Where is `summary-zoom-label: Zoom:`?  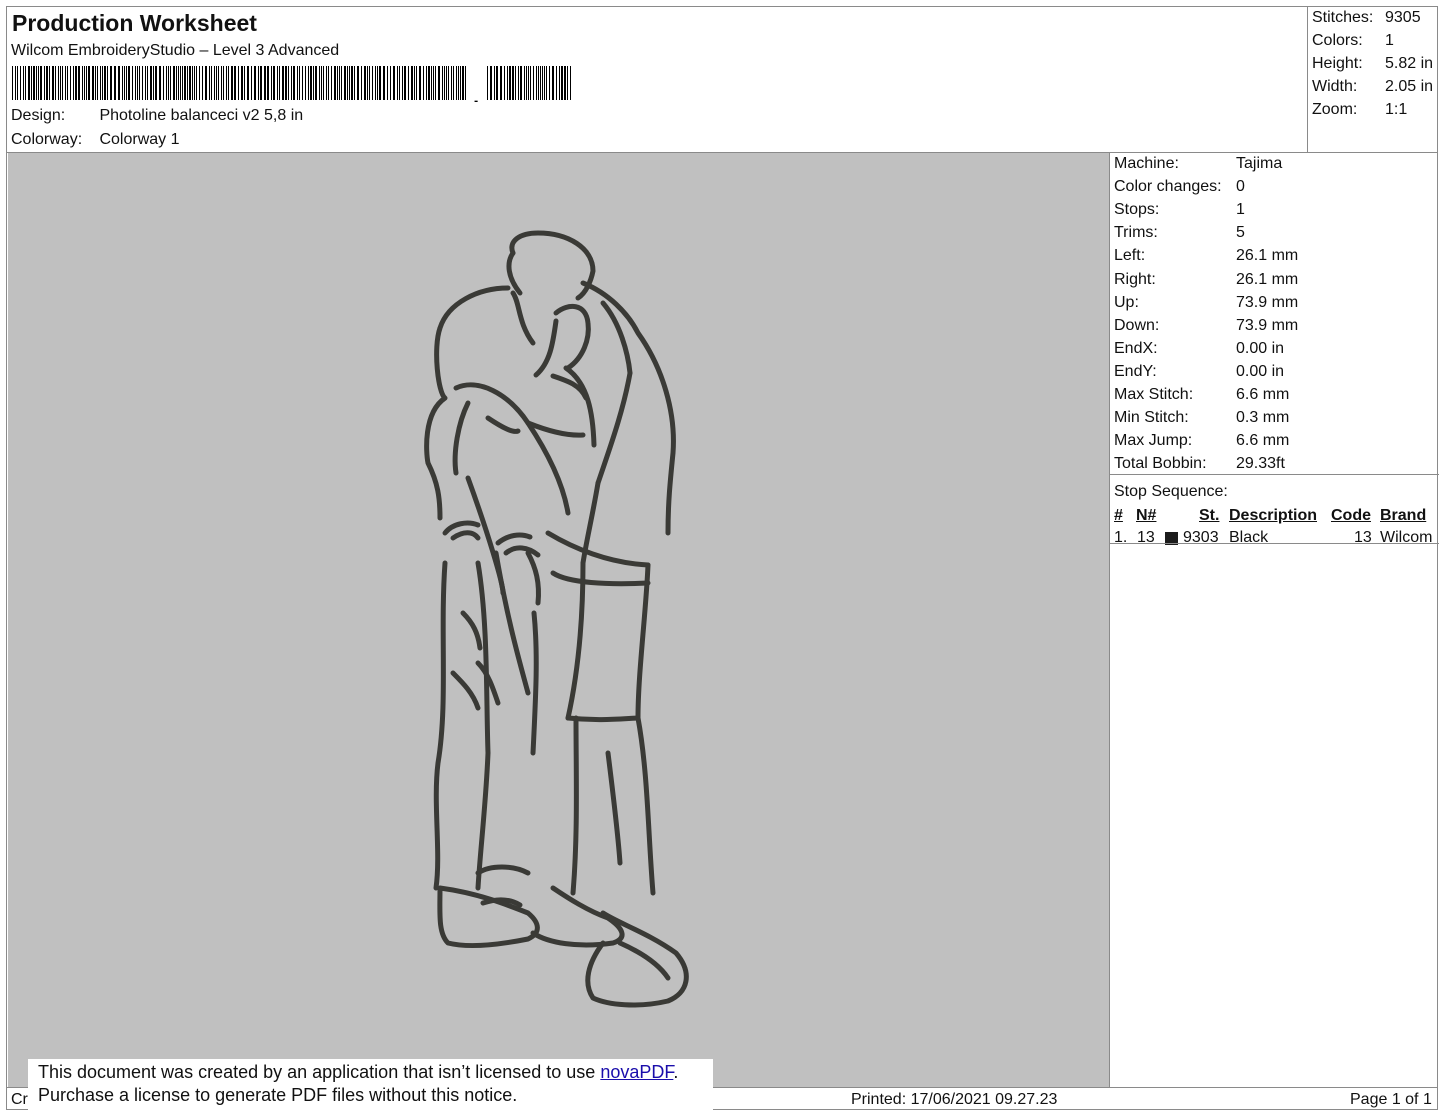
summary-zoom-label: Zoom: is located at coordinates (1335, 109).